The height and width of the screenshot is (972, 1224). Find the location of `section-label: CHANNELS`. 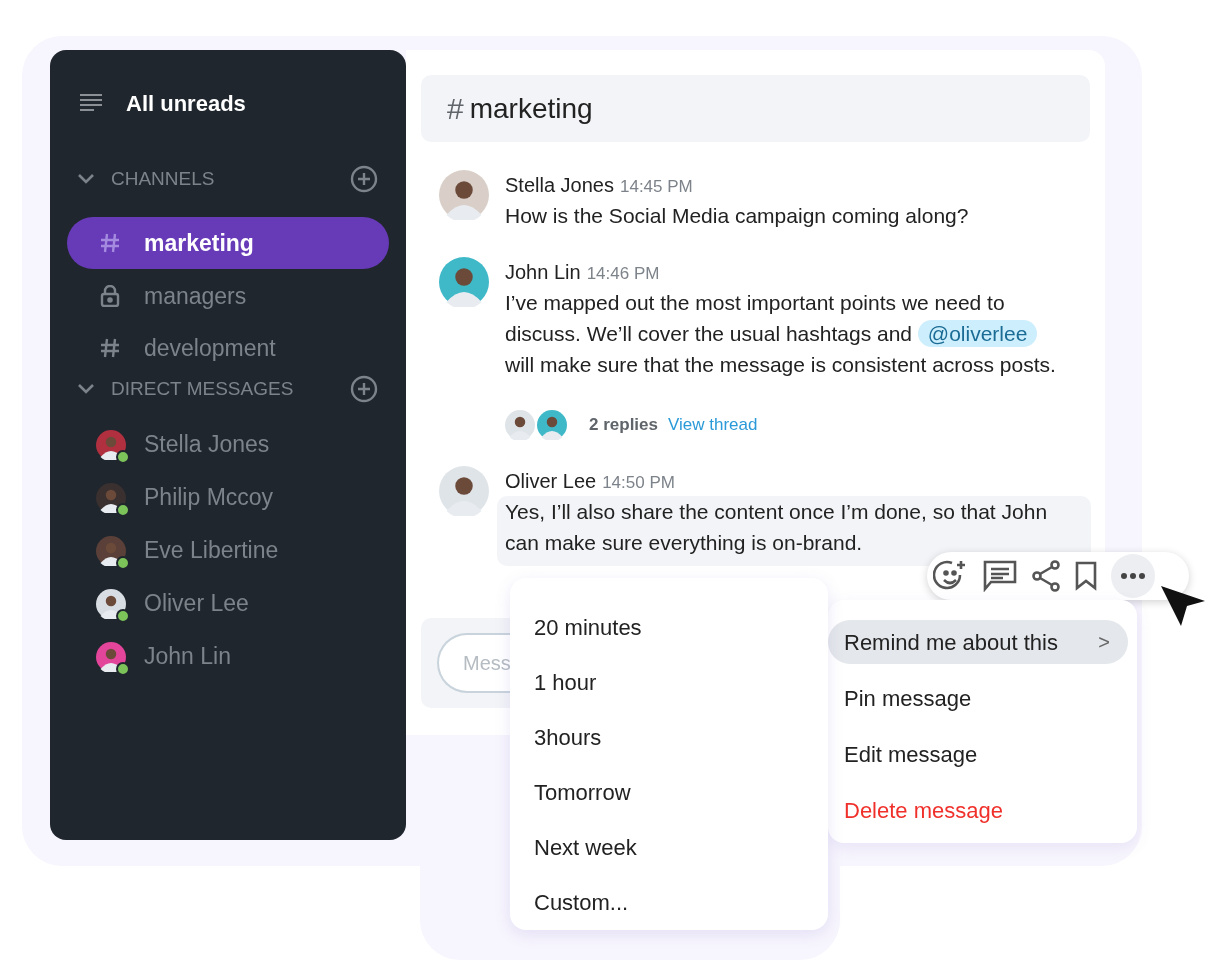

section-label: CHANNELS is located at coordinates (230, 179).